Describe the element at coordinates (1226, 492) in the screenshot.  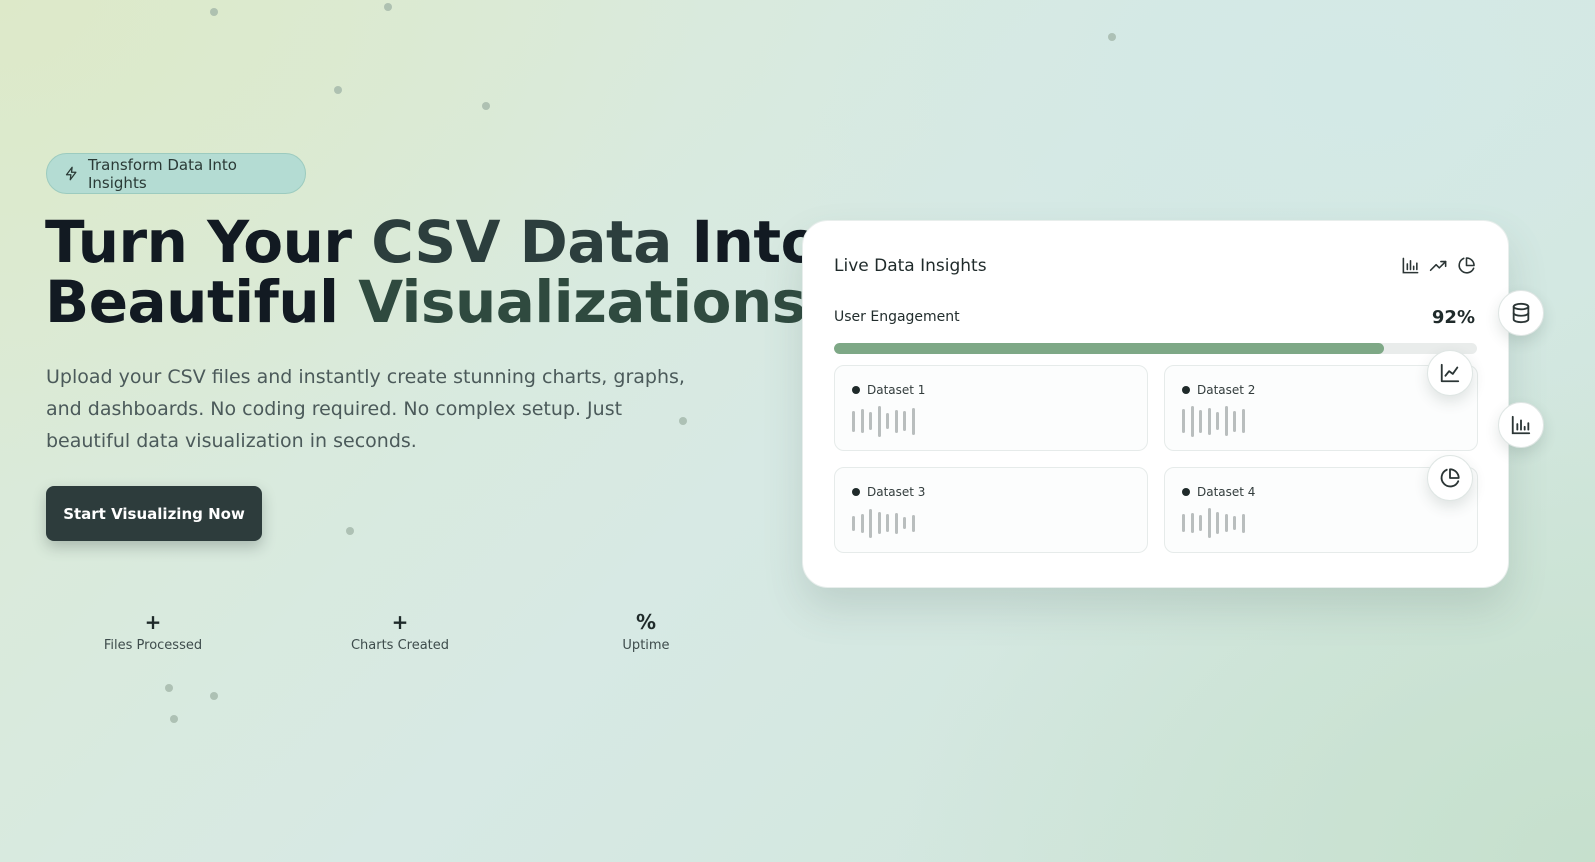
I see `dataset-label: Dataset 4` at that location.